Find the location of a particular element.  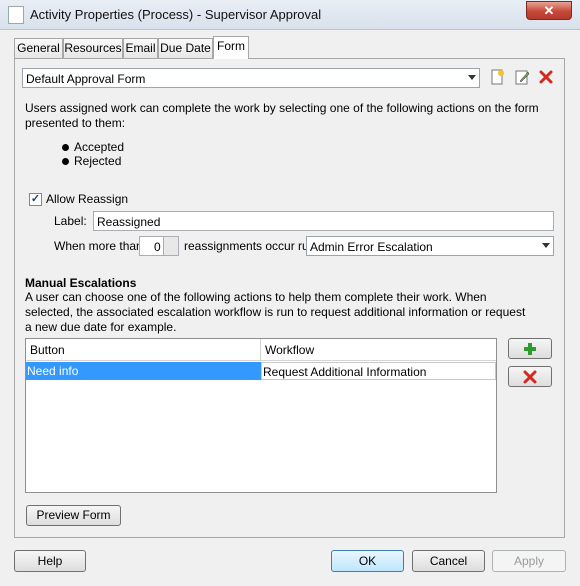

reassign-count-stepper: 0 is located at coordinates (159, 246).